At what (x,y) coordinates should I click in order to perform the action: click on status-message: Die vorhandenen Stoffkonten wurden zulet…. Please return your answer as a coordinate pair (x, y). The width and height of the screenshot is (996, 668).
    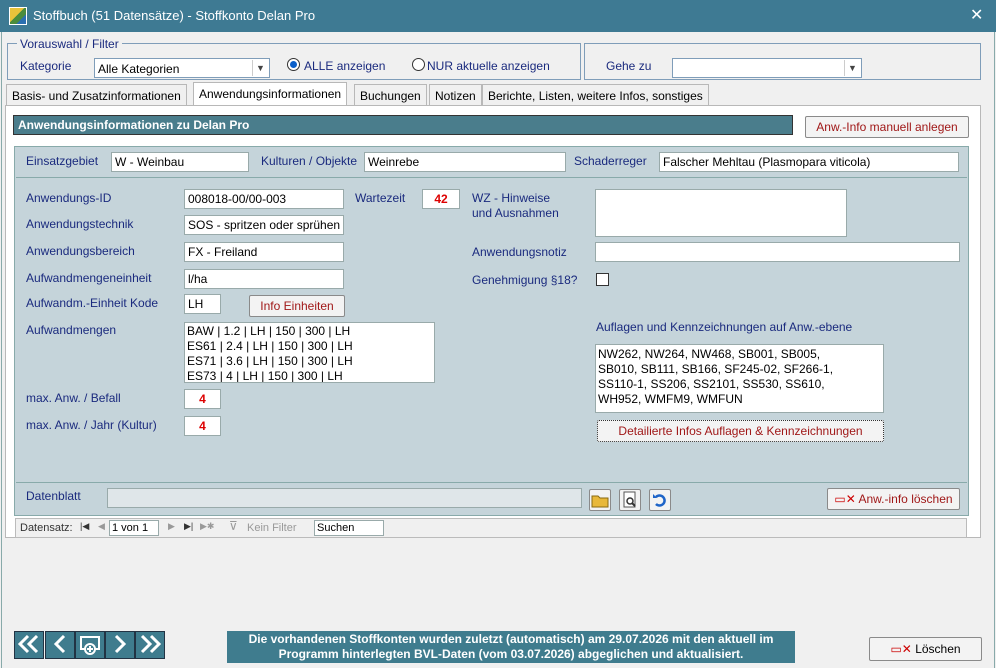
    Looking at the image, I should click on (511, 647).